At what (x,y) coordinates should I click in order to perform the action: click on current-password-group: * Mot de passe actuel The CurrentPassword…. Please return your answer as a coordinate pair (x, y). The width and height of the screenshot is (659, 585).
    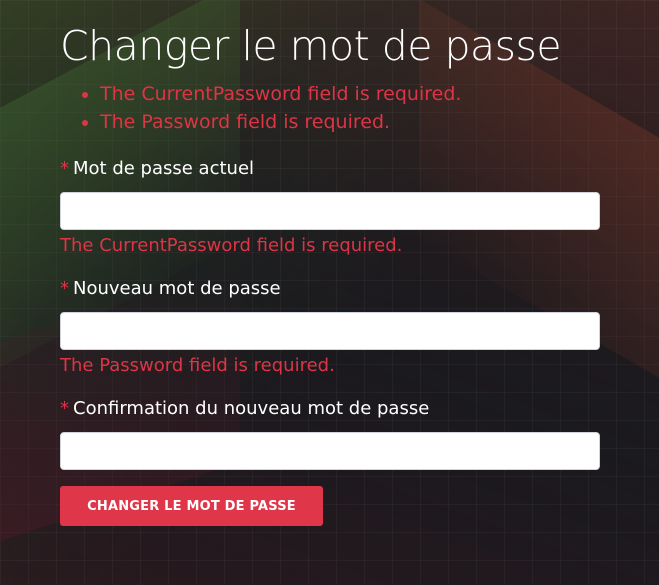
    Looking at the image, I should click on (330, 207).